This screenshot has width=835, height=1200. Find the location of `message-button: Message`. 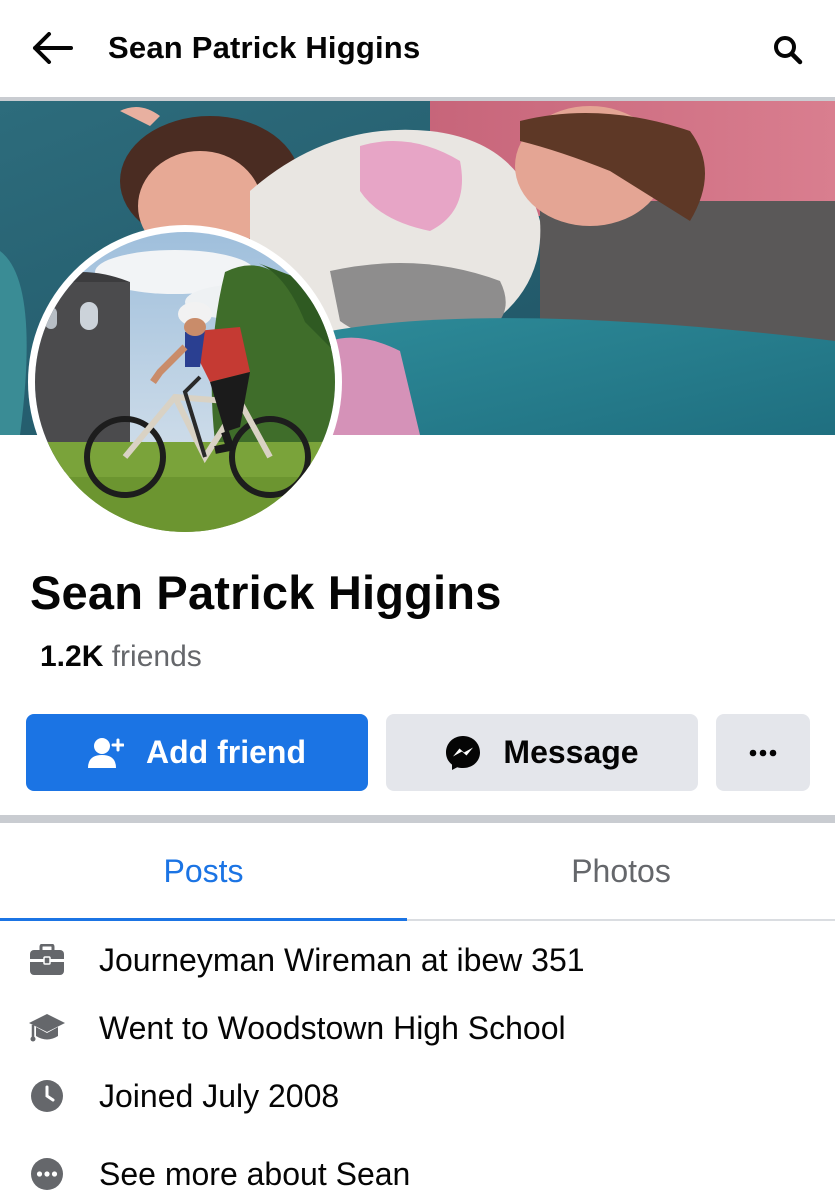

message-button: Message is located at coordinates (542, 752).